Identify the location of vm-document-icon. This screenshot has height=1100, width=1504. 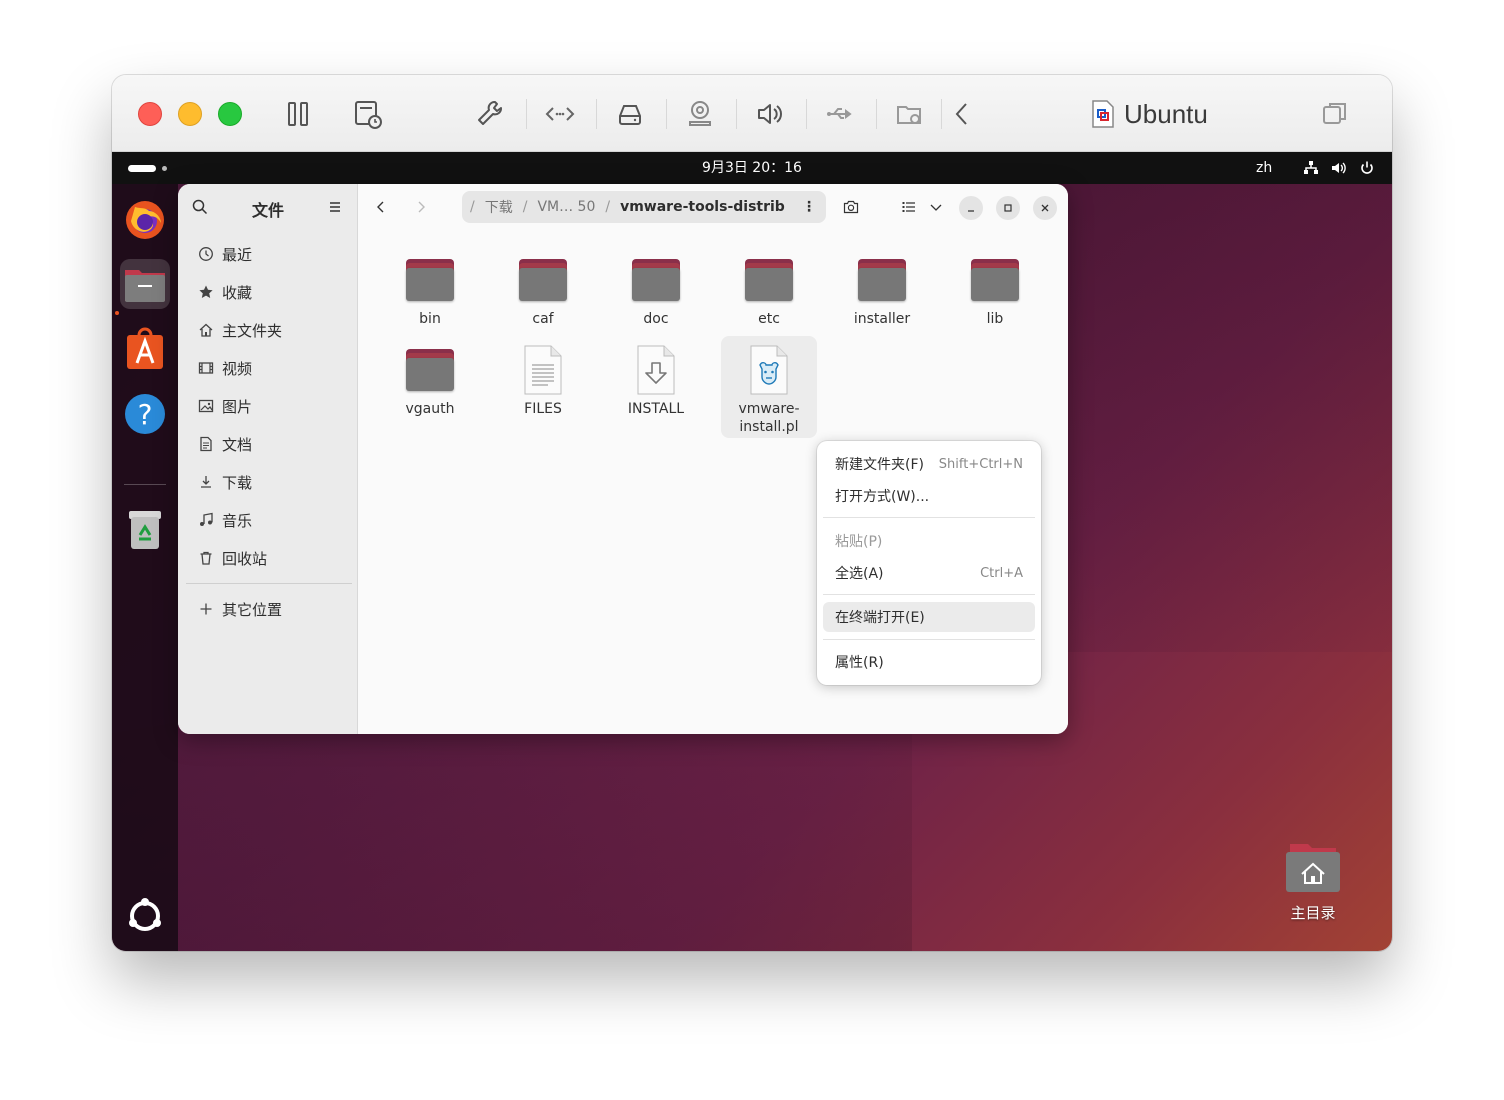
(1103, 114).